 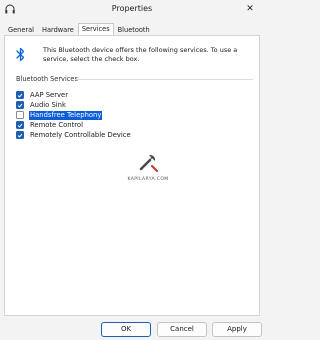 I want to click on tab-general: General, so click(x=21, y=29).